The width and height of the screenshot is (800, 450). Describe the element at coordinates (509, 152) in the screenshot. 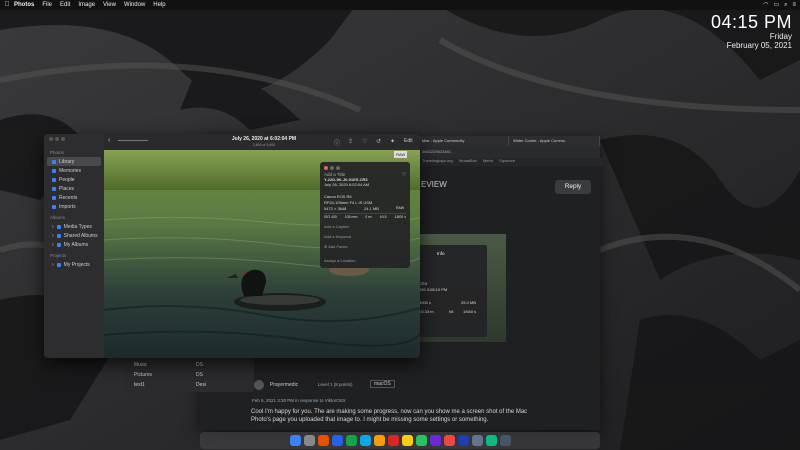

I see `url-bar: 4663229623481` at that location.